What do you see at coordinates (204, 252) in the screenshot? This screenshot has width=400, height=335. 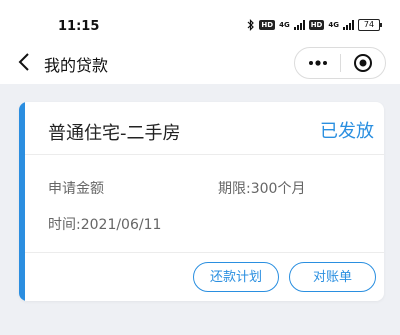 I see `card-divider-bottom` at bounding box center [204, 252].